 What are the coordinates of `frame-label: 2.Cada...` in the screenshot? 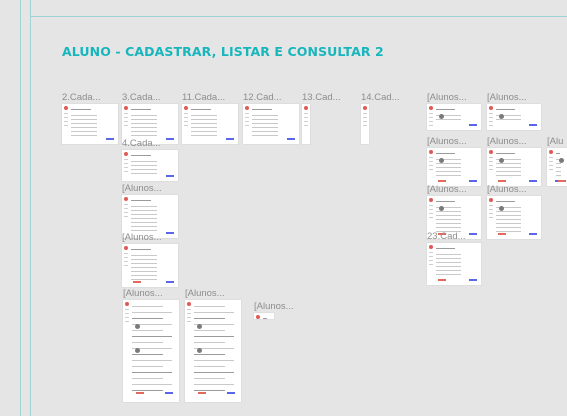 It's located at (81, 97).